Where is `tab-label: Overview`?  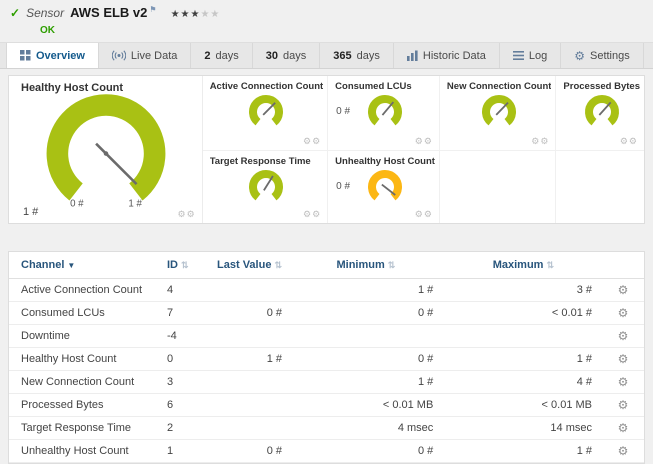 tab-label: Overview is located at coordinates (60, 55).